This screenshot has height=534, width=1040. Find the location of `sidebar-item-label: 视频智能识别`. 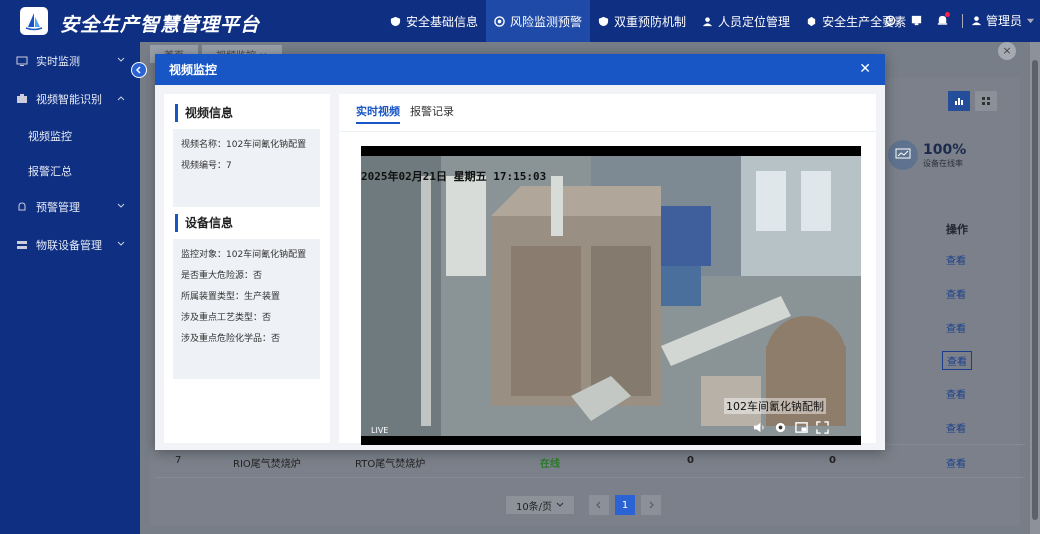

sidebar-item-label: 视频智能识别 is located at coordinates (69, 99).